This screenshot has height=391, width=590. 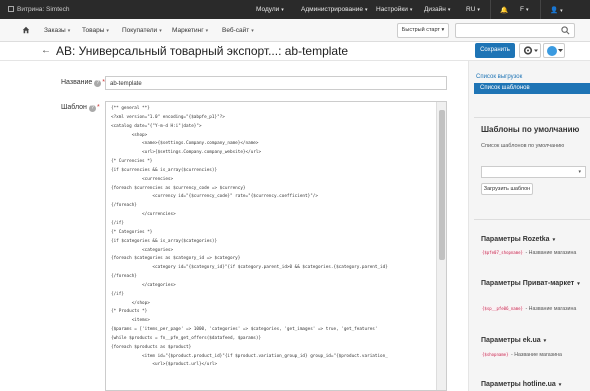 I want to click on home-icon, so click(x=26, y=30).